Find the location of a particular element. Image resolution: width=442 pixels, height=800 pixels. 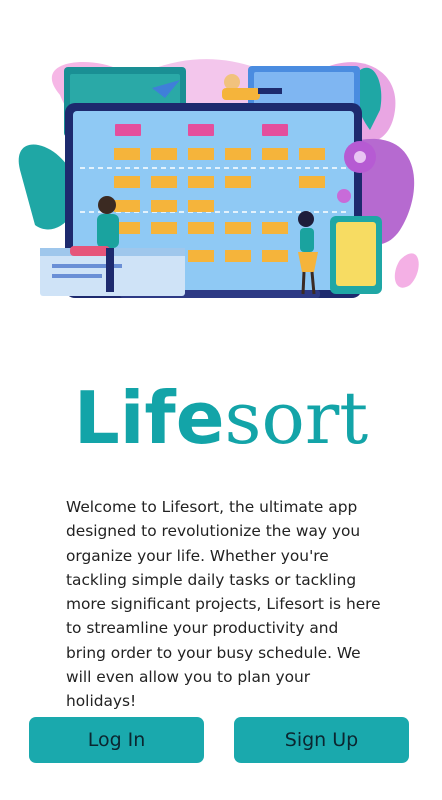

login-button: Log In is located at coordinates (116, 740).